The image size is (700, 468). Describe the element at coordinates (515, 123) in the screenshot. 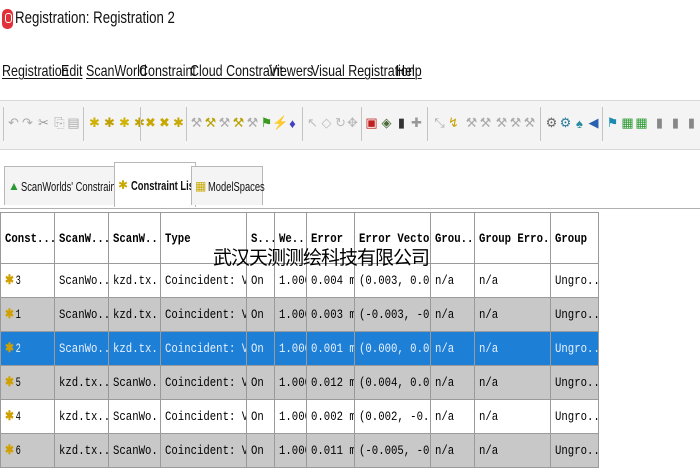

I see `link6-icon: ⚒` at that location.